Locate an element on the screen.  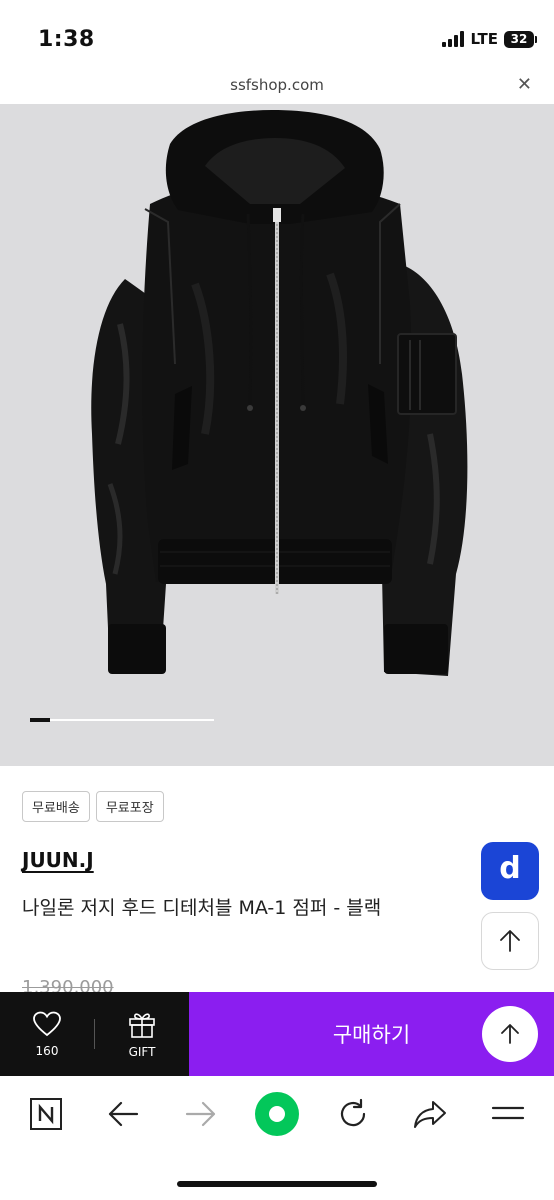
forward-button is located at coordinates (201, 1114).